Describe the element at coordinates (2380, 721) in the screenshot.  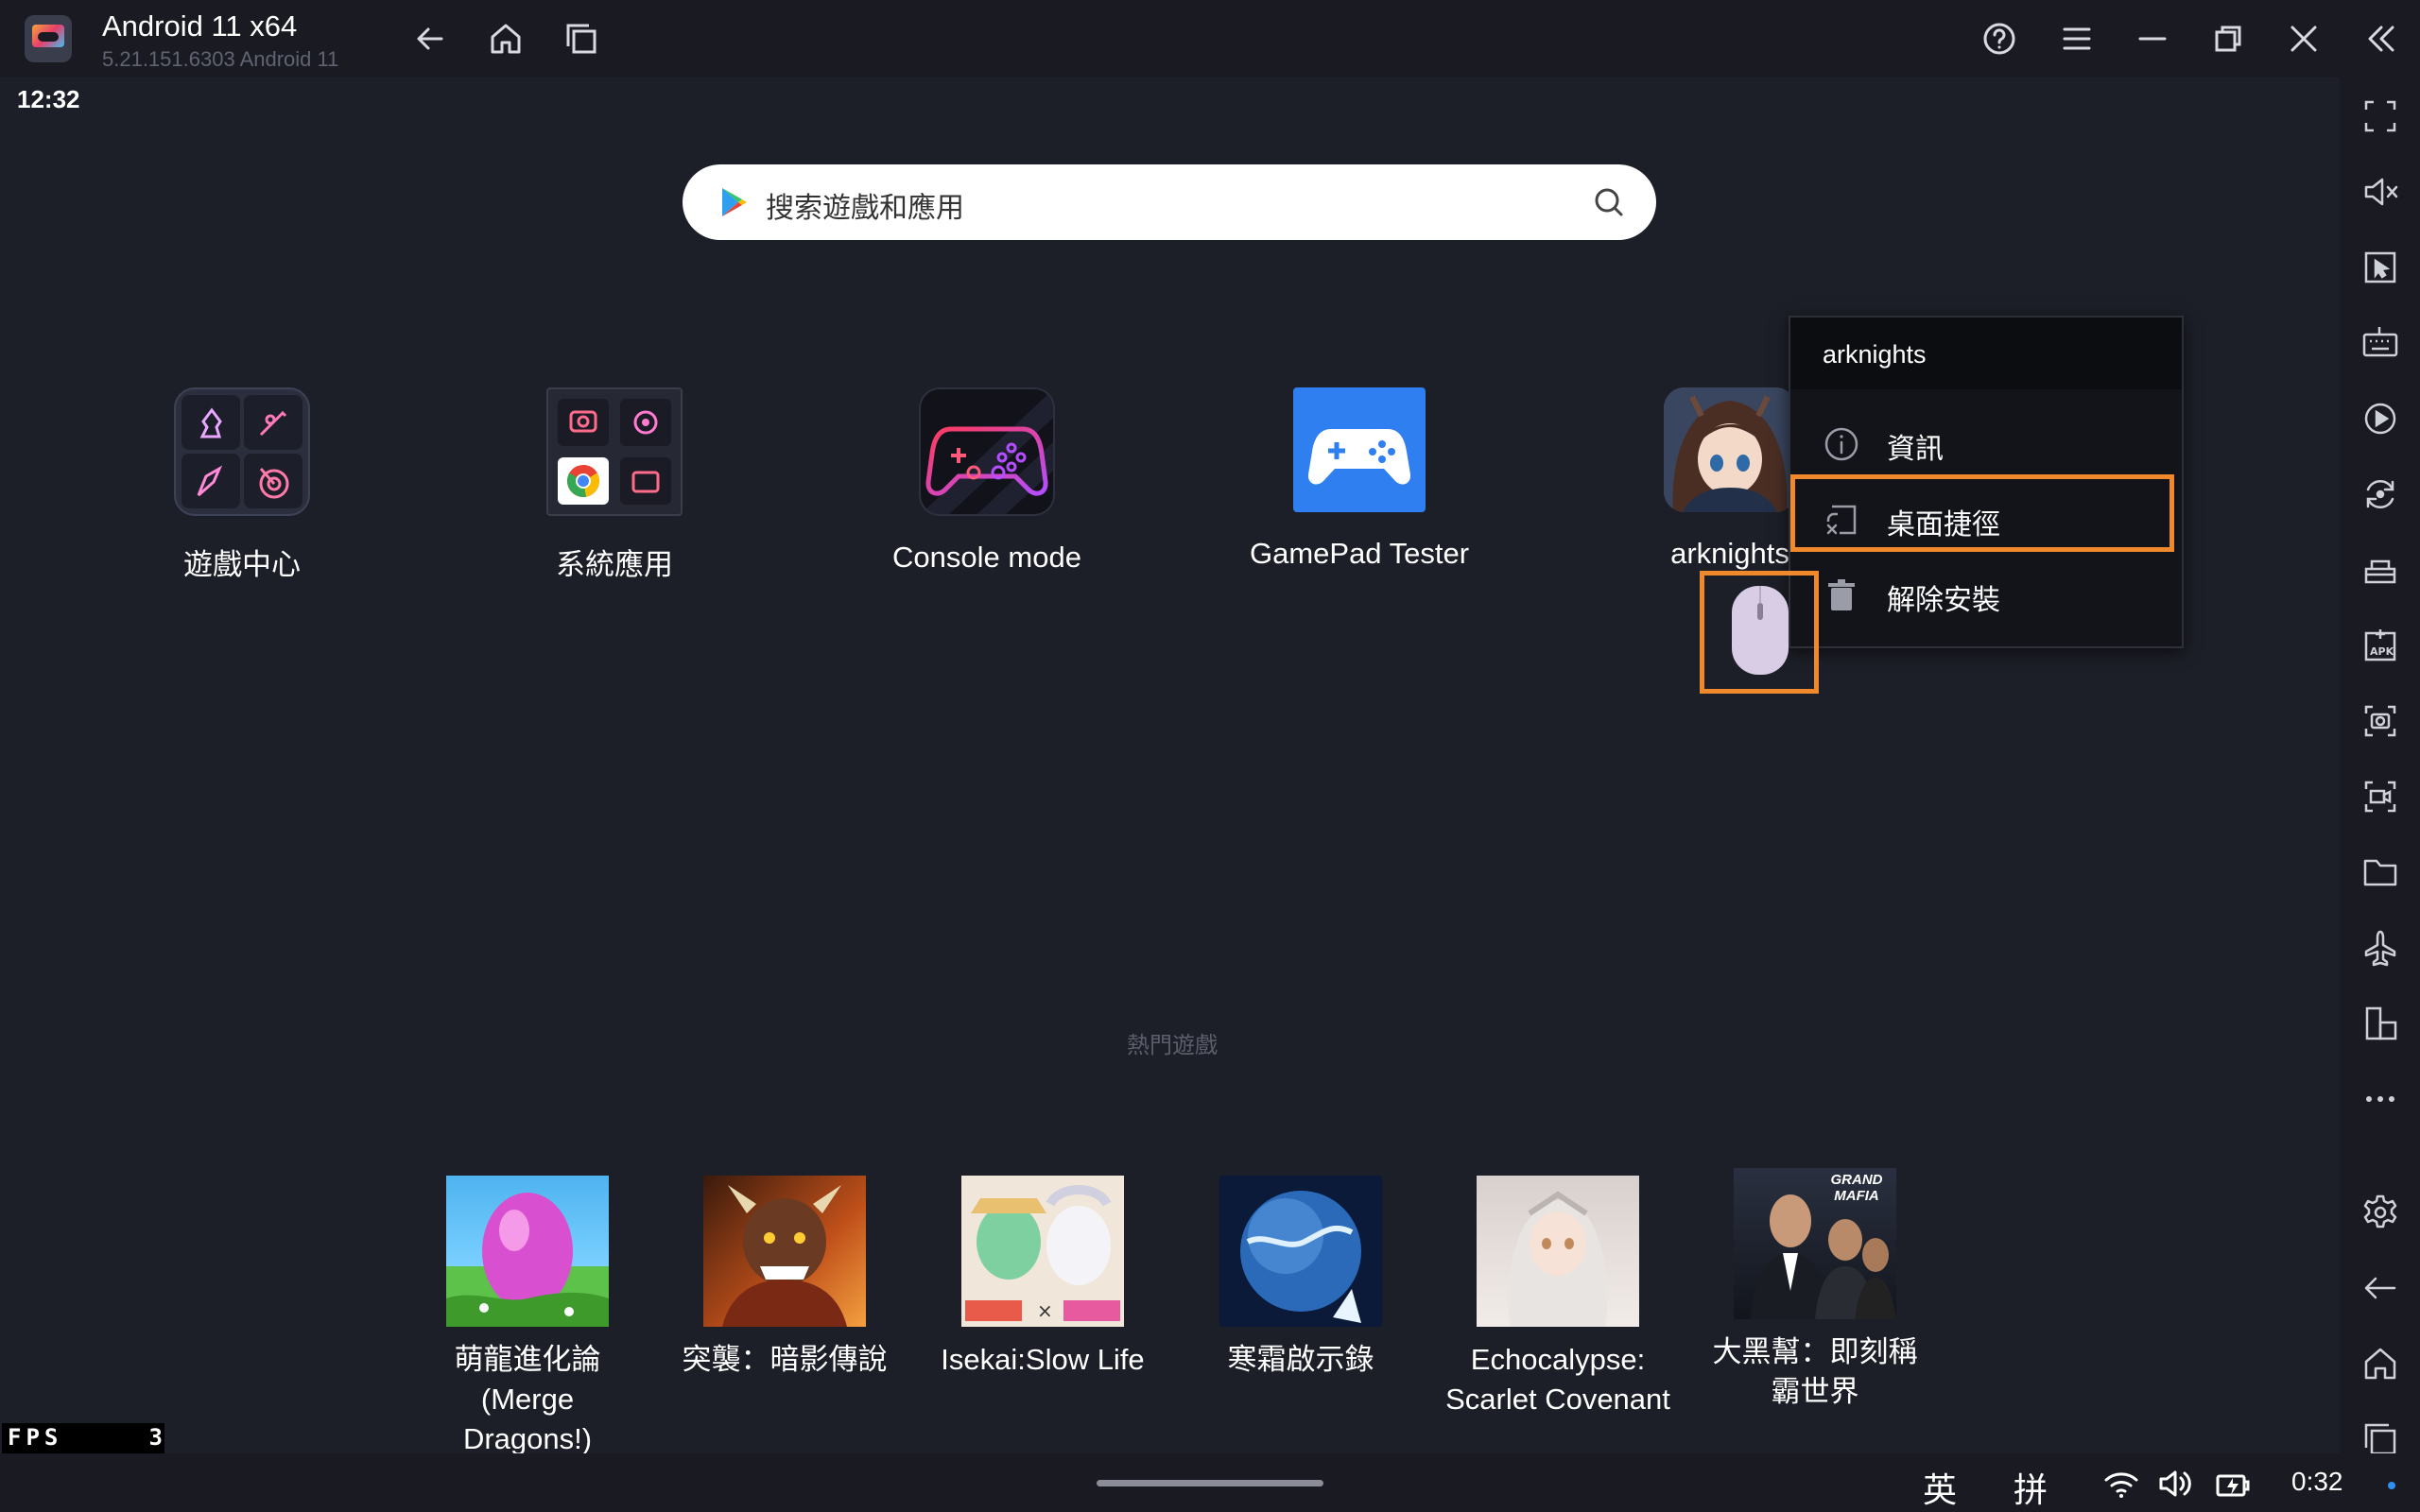
I see `screenshot-icon` at that location.